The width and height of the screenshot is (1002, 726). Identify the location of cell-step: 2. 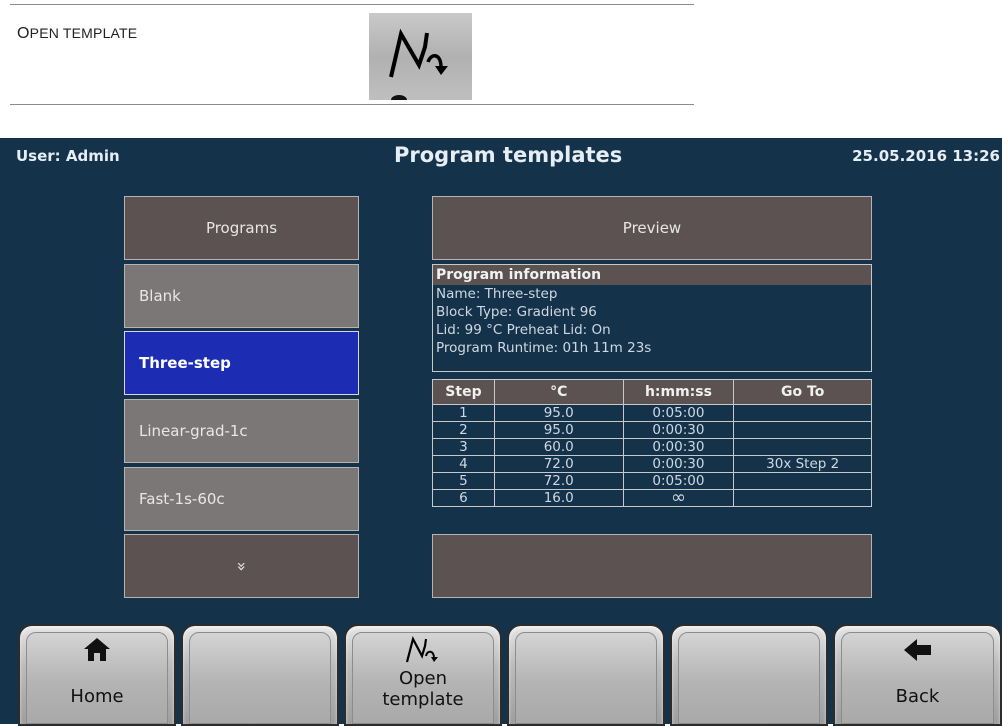
(463, 430).